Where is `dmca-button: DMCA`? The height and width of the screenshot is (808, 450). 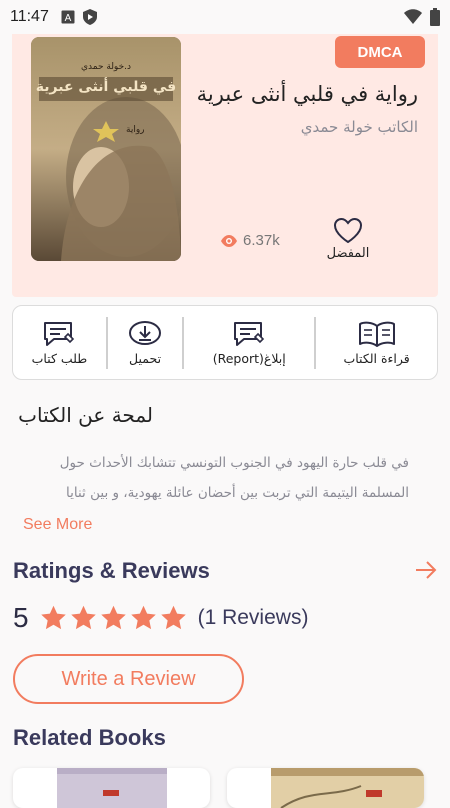 dmca-button: DMCA is located at coordinates (380, 52).